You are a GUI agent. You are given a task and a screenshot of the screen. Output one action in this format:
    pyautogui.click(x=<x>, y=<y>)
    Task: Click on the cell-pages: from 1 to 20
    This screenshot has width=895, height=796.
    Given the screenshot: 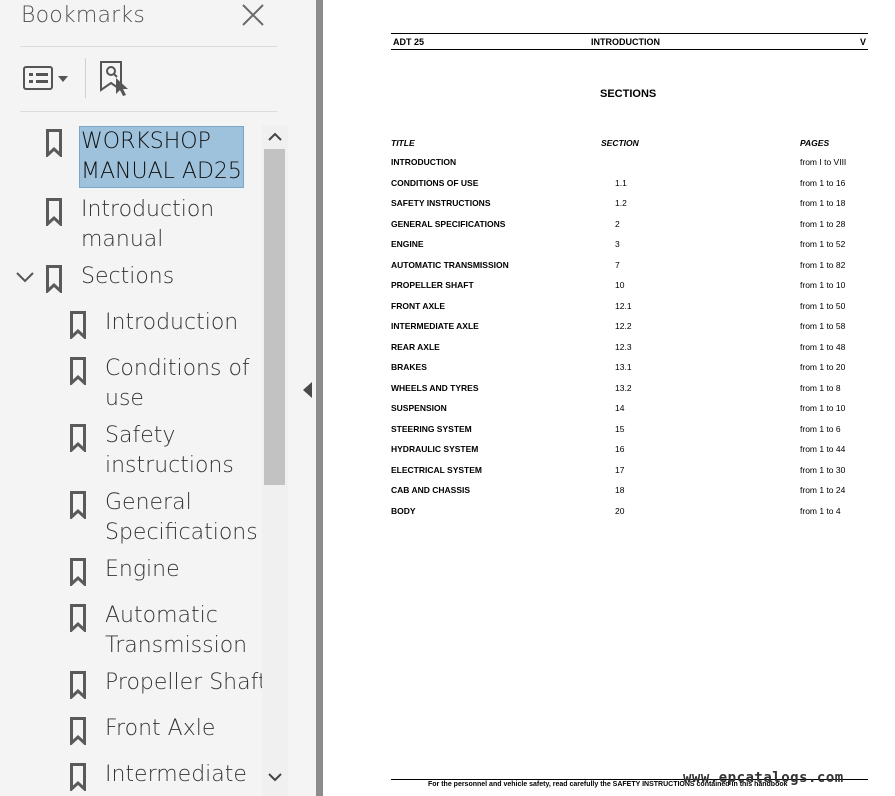 What is the action you would take?
    pyautogui.click(x=823, y=367)
    